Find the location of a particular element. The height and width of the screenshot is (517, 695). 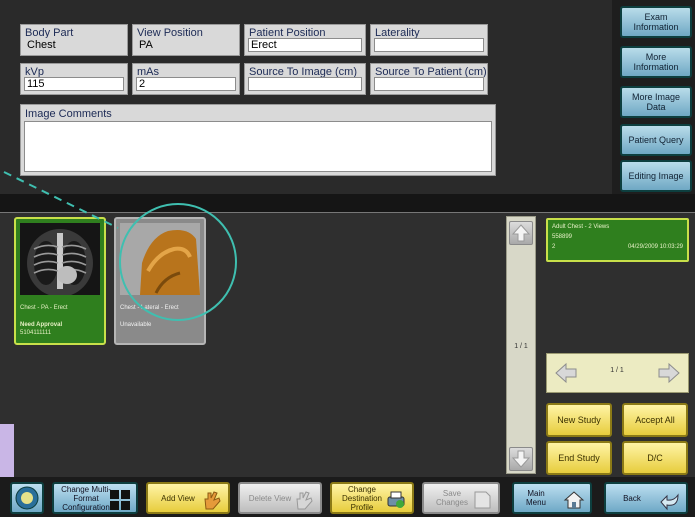

annotation-overlay is located at coordinates (120, 246).